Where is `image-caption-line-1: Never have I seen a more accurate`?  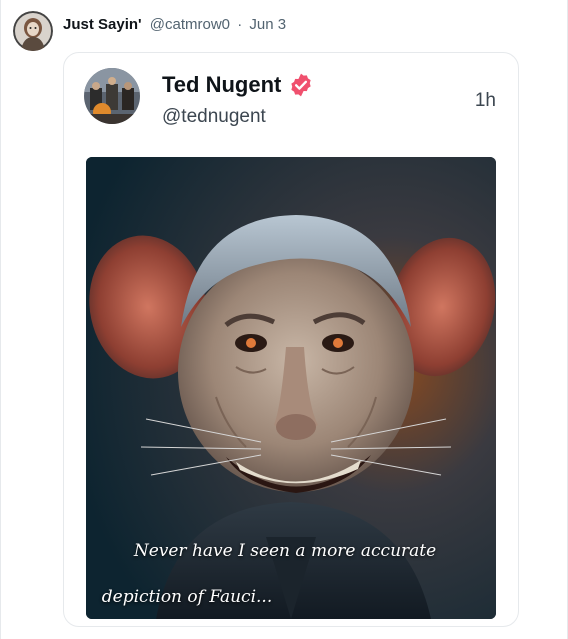 image-caption-line-1: Never have I seen a more accurate is located at coordinates (285, 551).